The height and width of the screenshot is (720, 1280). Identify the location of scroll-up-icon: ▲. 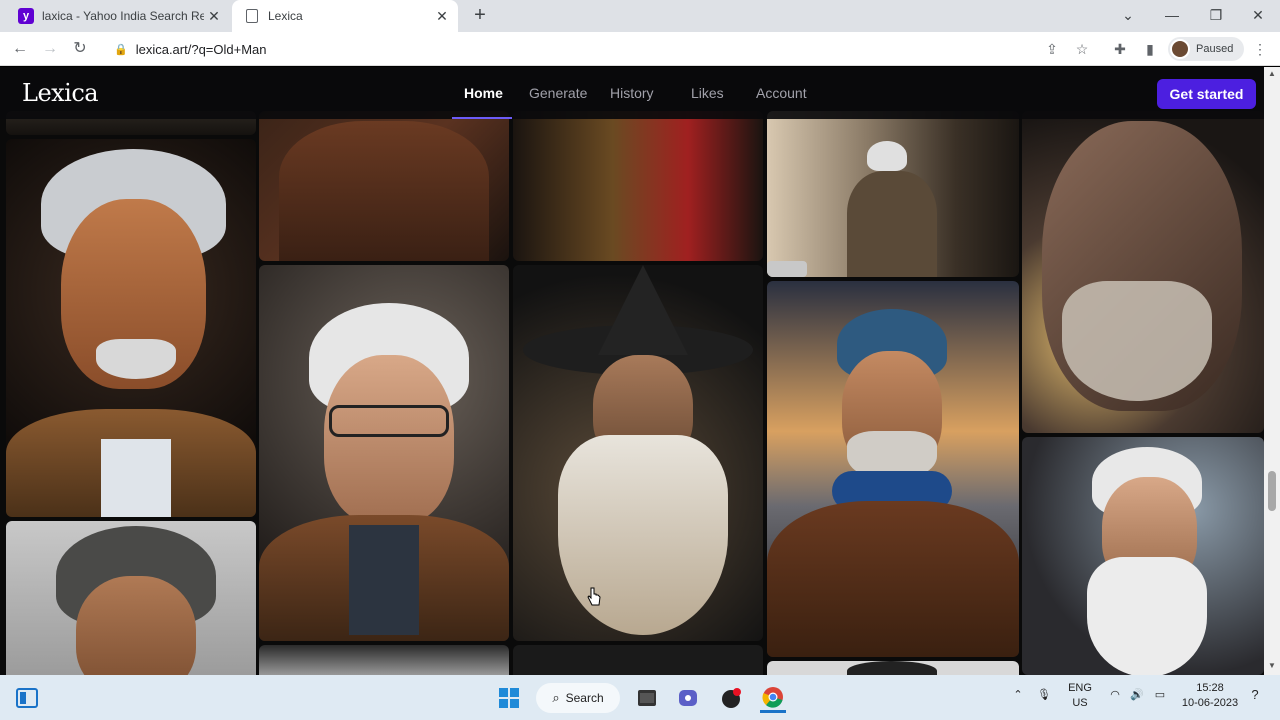
(1272, 73).